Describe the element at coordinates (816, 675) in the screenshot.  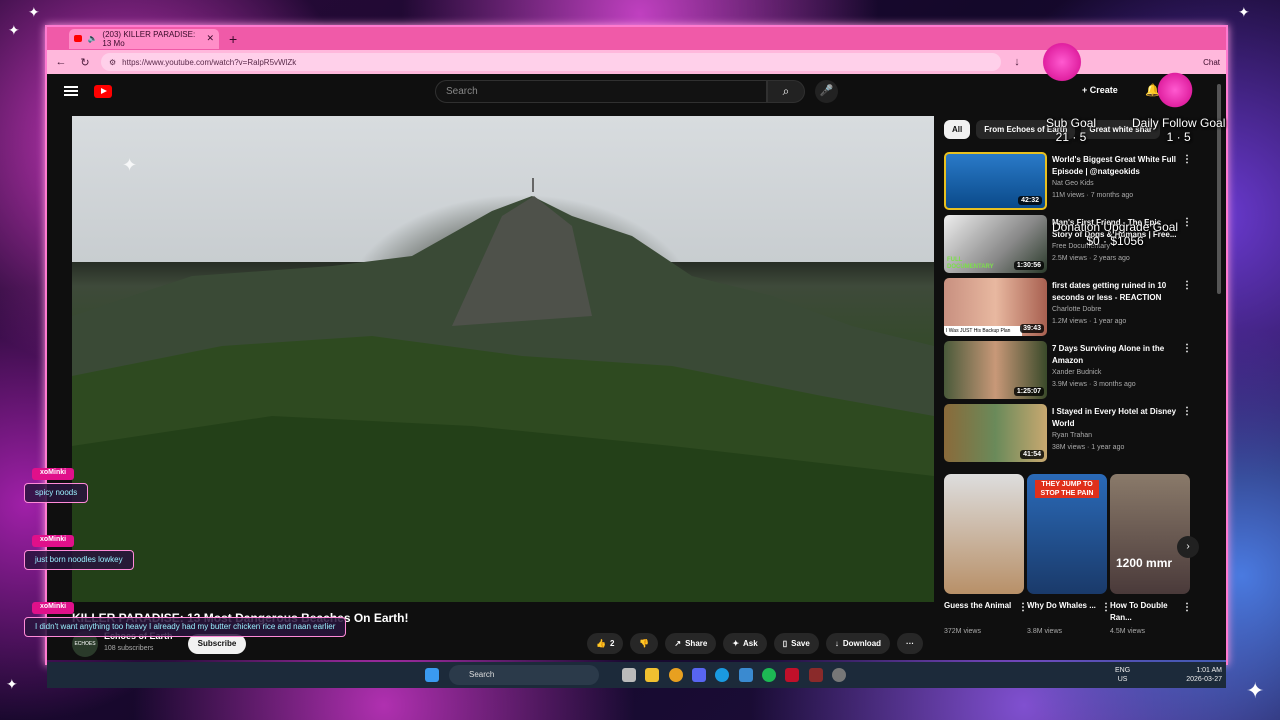
I see `valorant-icon` at that location.